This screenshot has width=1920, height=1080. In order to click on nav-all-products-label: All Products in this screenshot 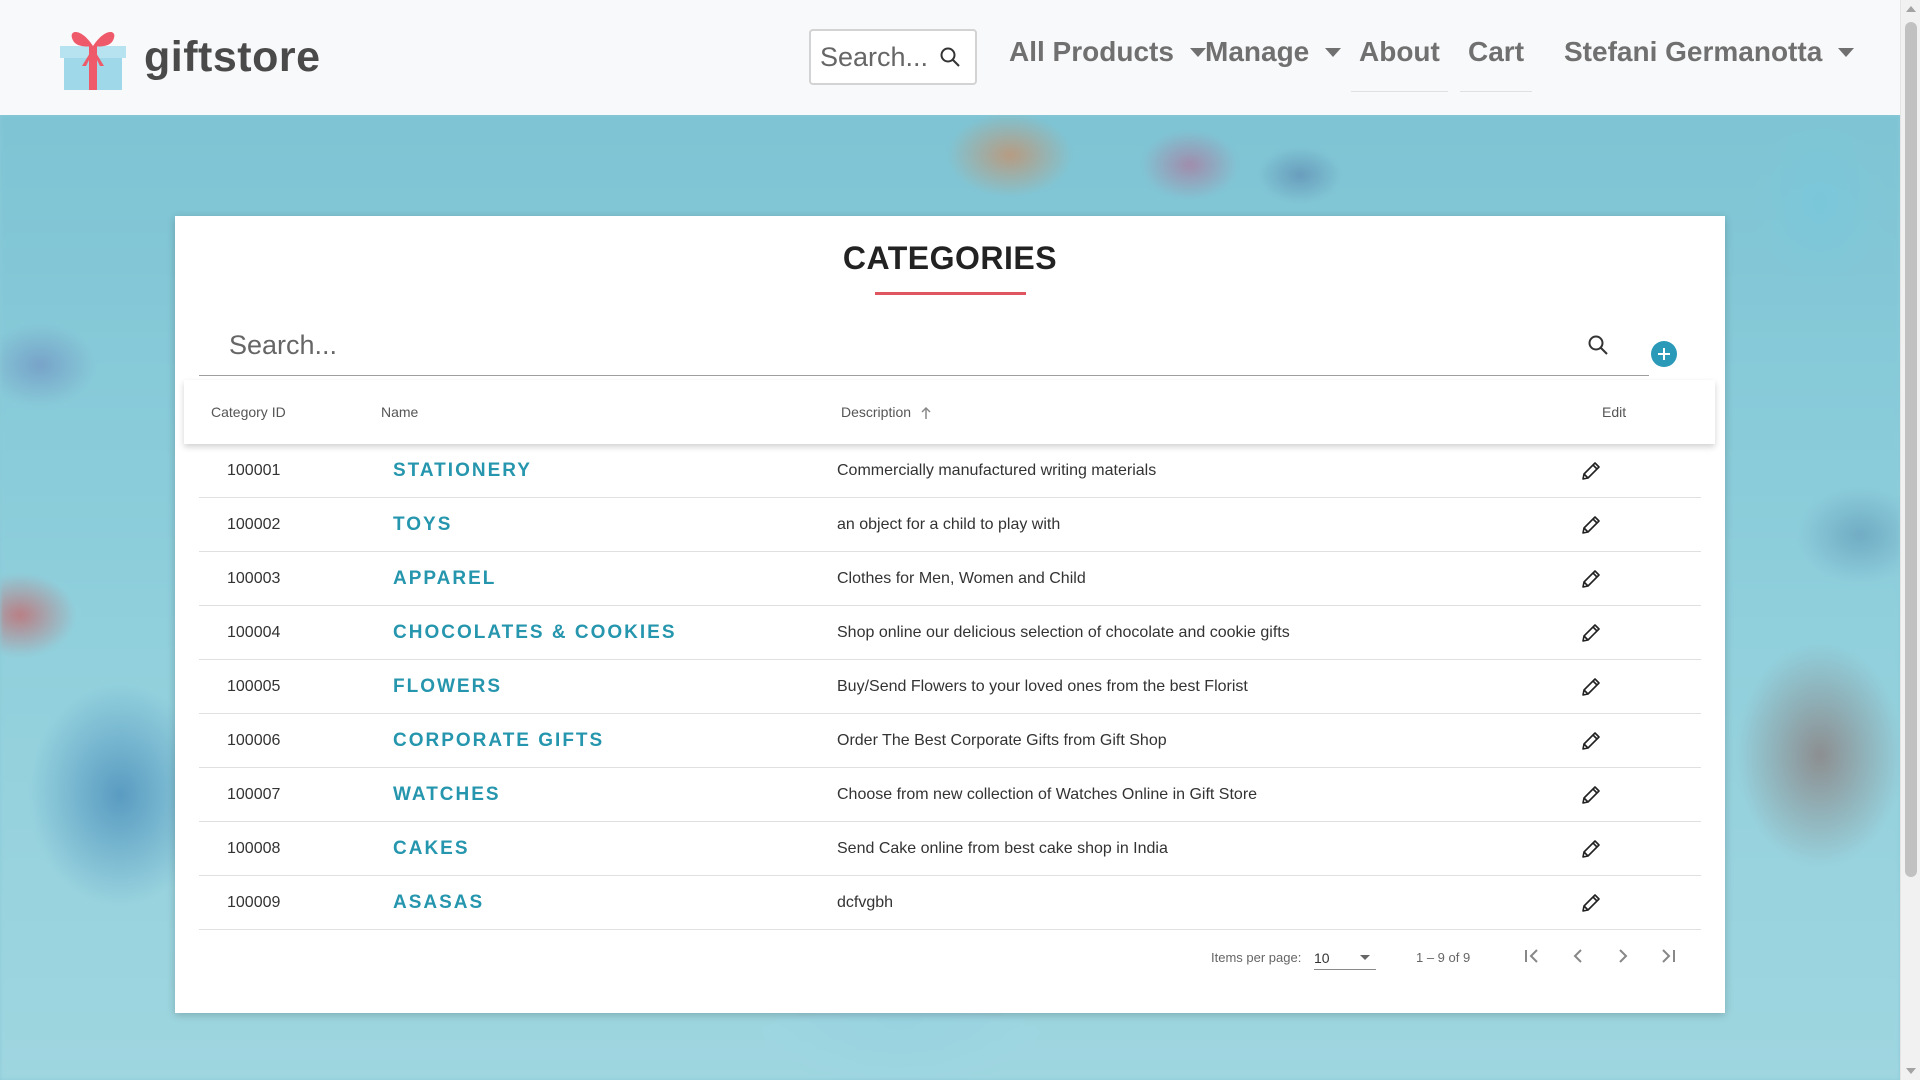, I will do `click(1091, 51)`.